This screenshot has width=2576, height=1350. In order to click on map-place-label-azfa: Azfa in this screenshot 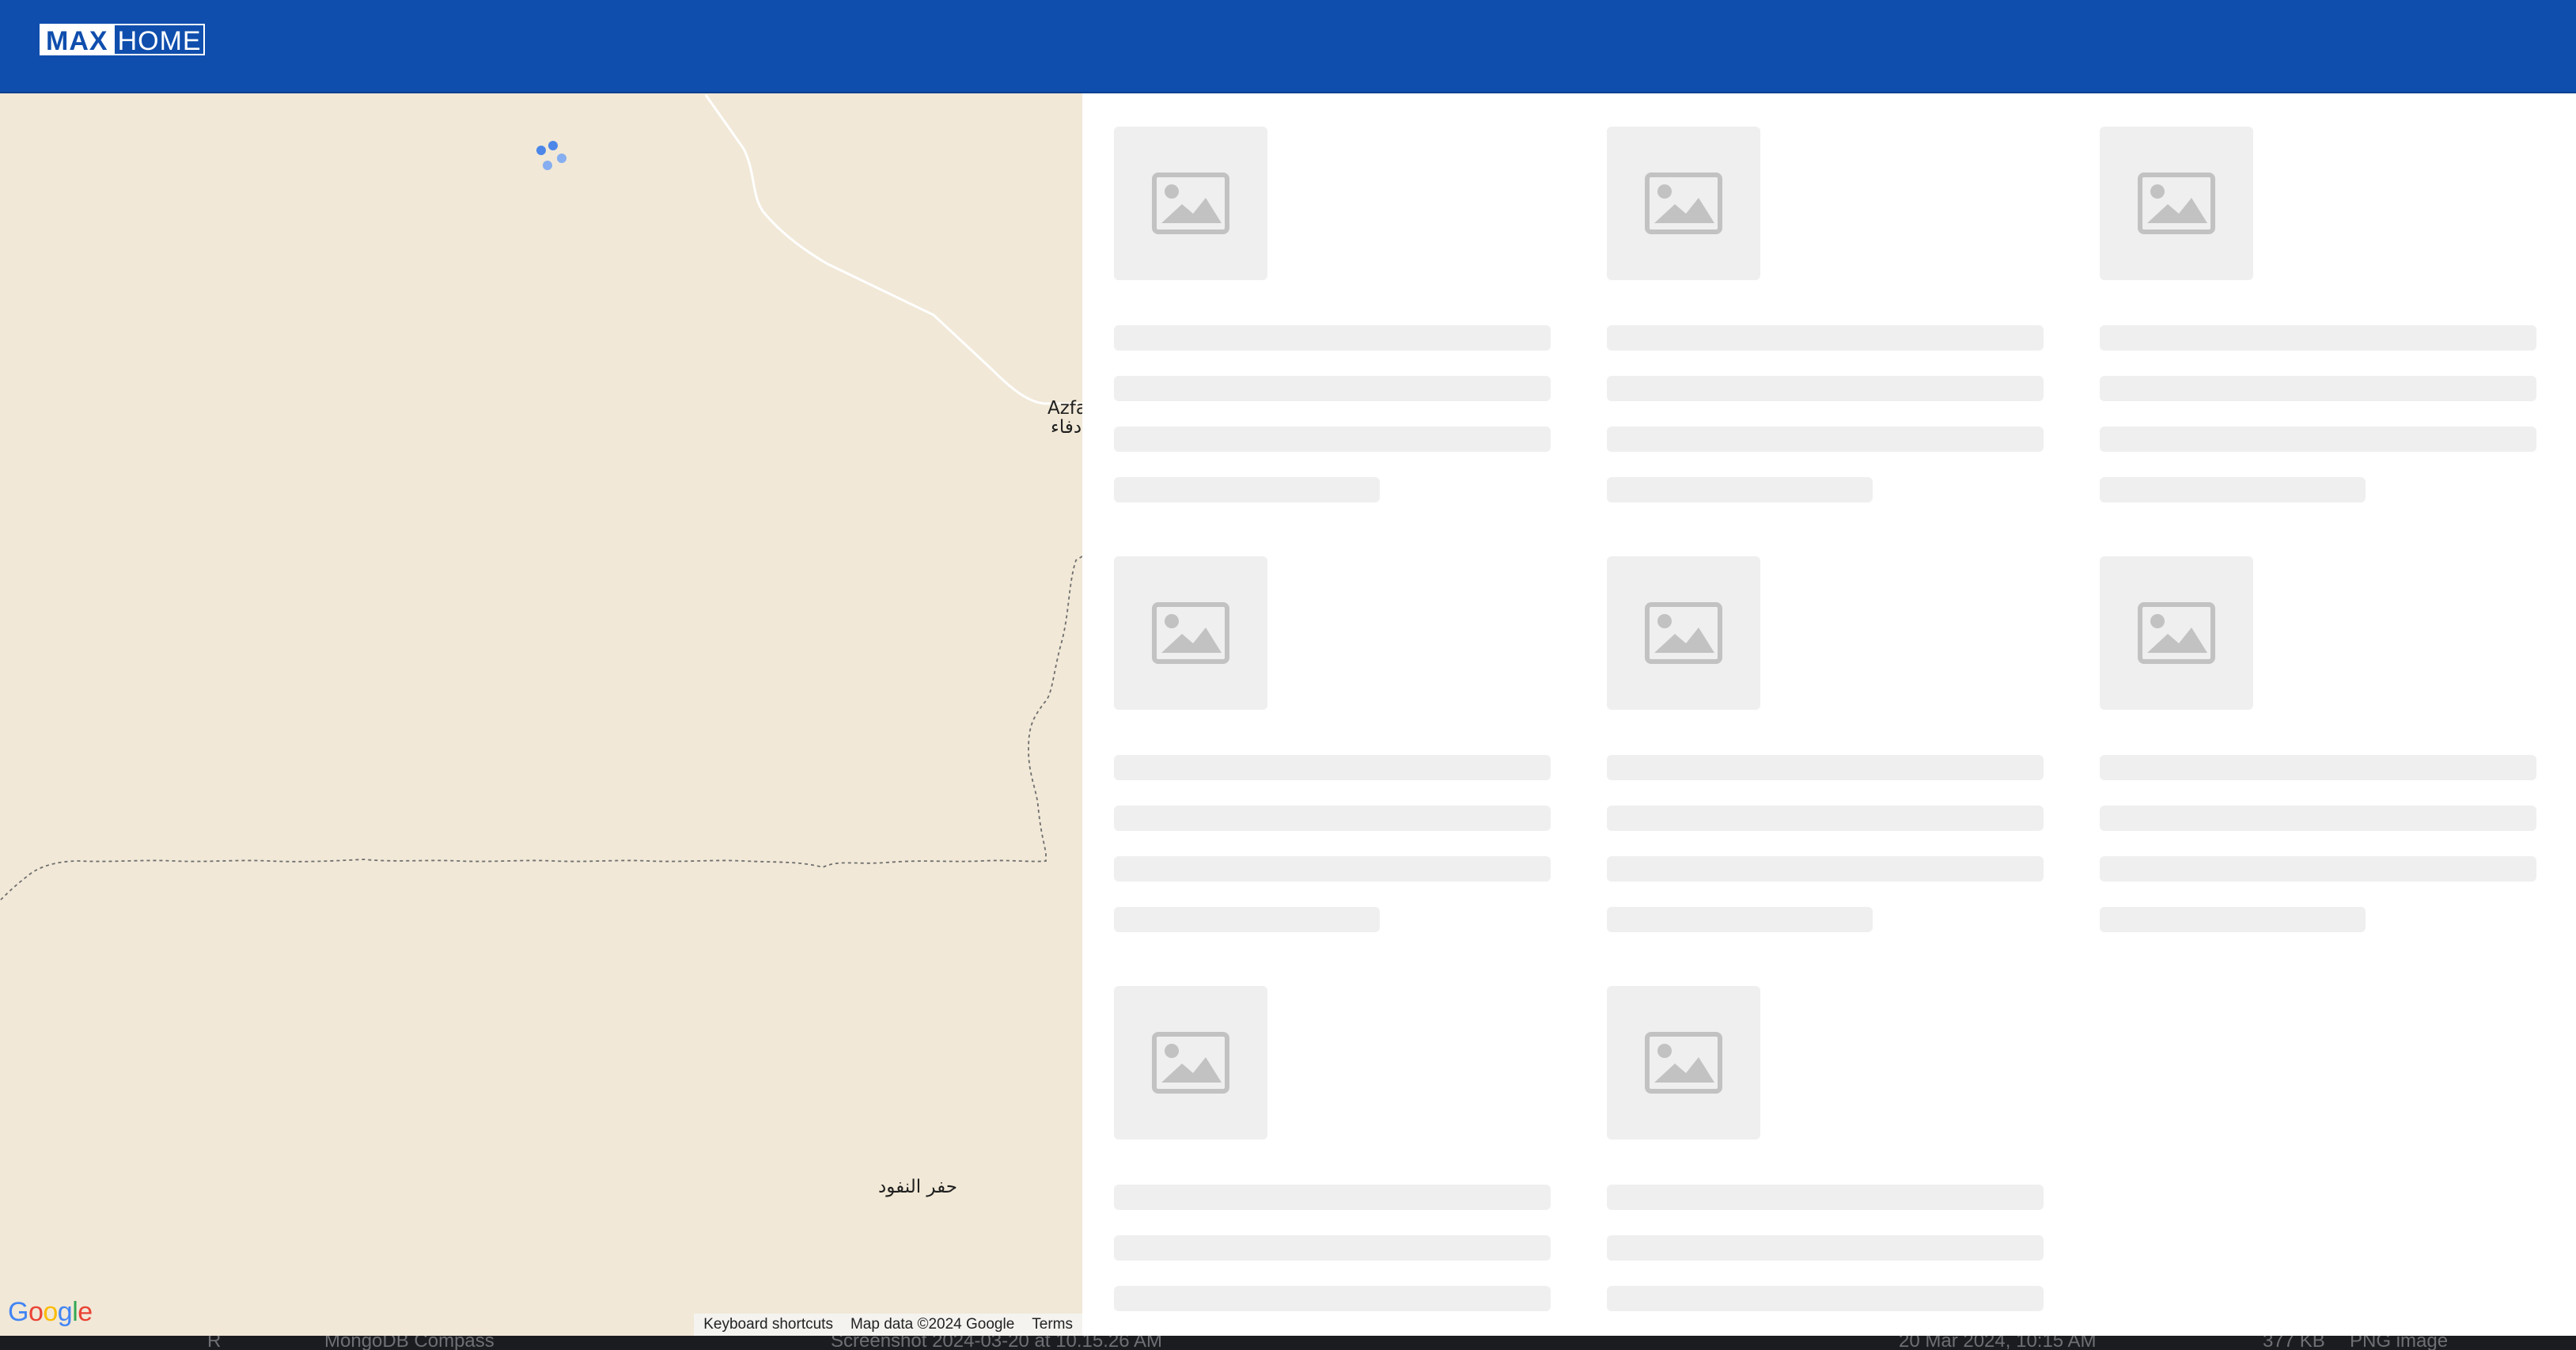, I will do `click(1064, 409)`.